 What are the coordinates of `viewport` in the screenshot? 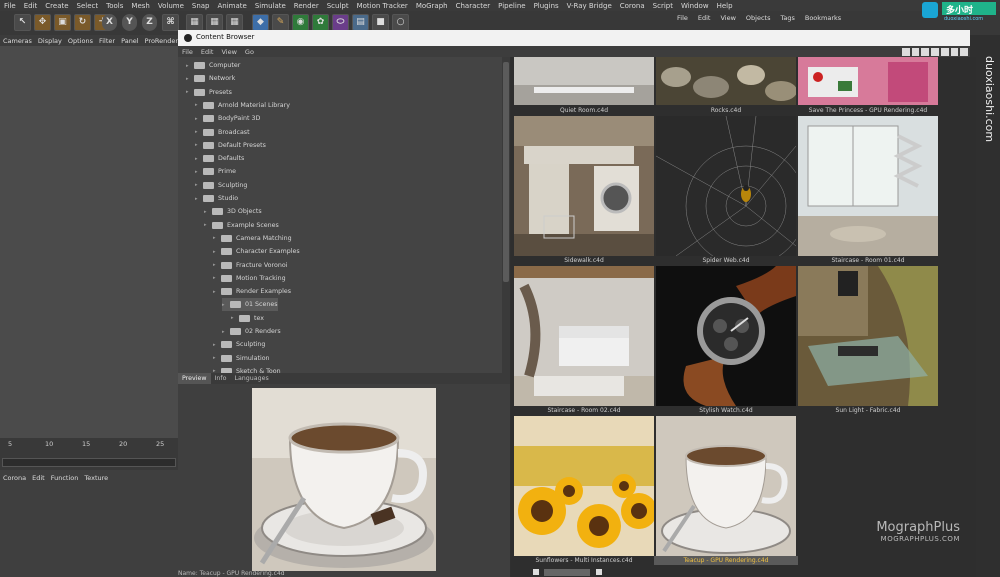 It's located at (89, 236).